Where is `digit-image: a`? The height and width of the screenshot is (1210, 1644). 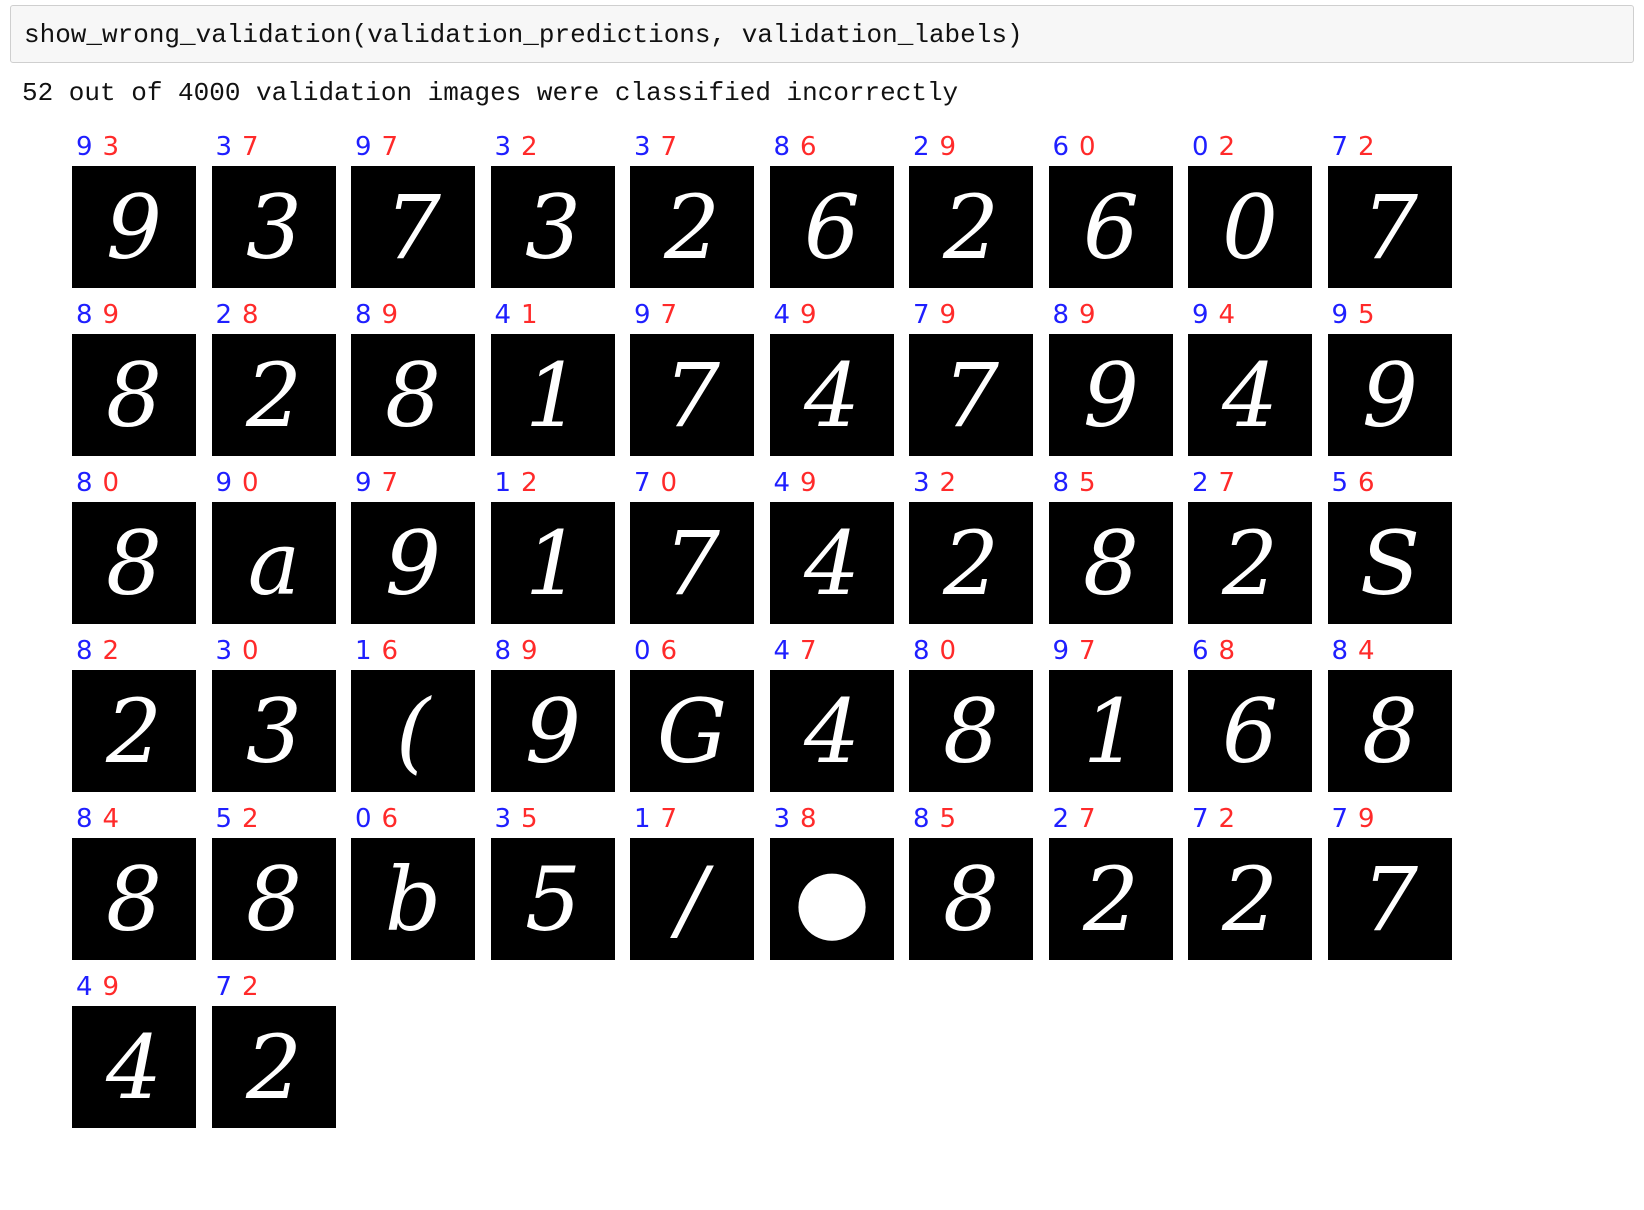 digit-image: a is located at coordinates (273, 563).